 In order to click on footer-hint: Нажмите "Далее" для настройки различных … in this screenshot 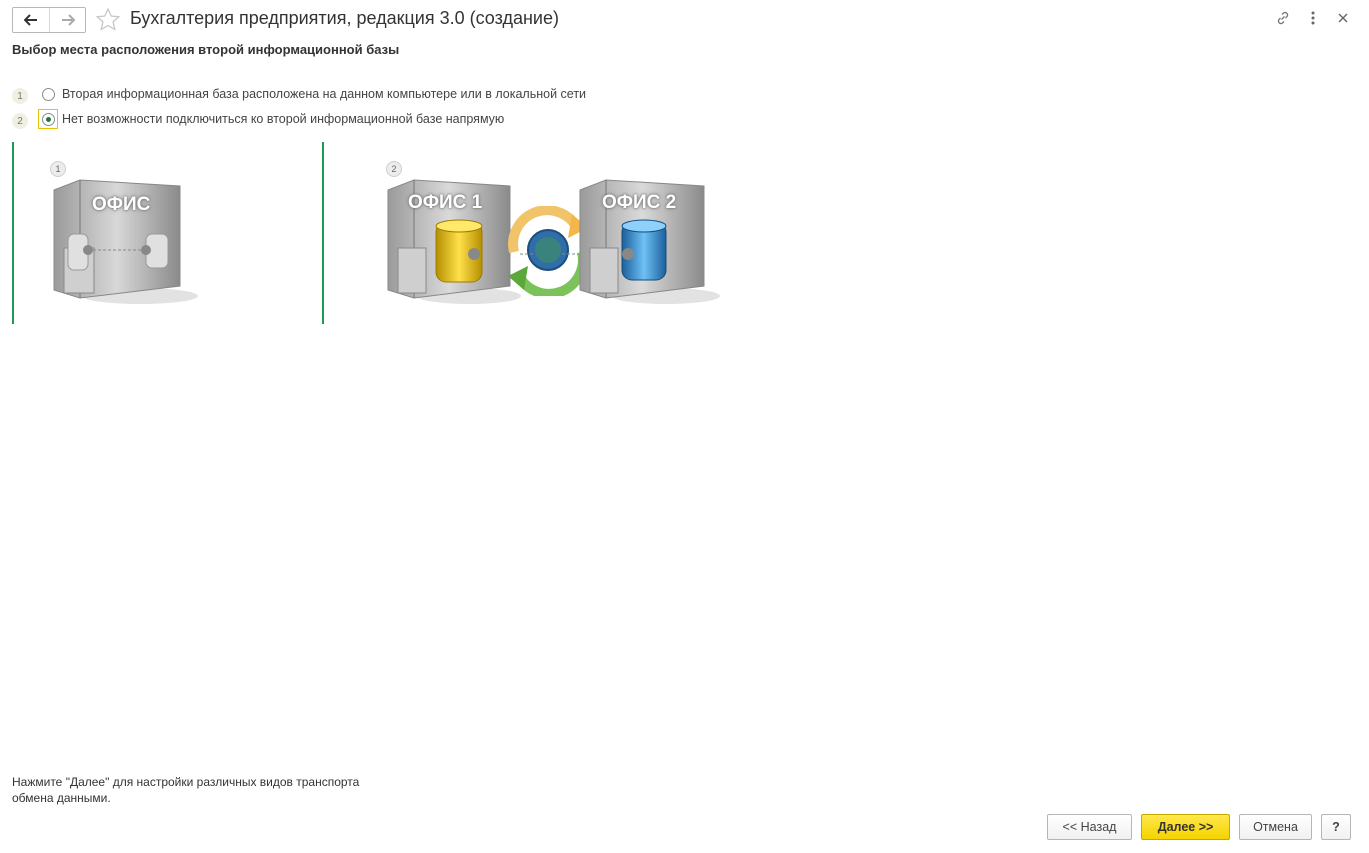, I will do `click(186, 790)`.